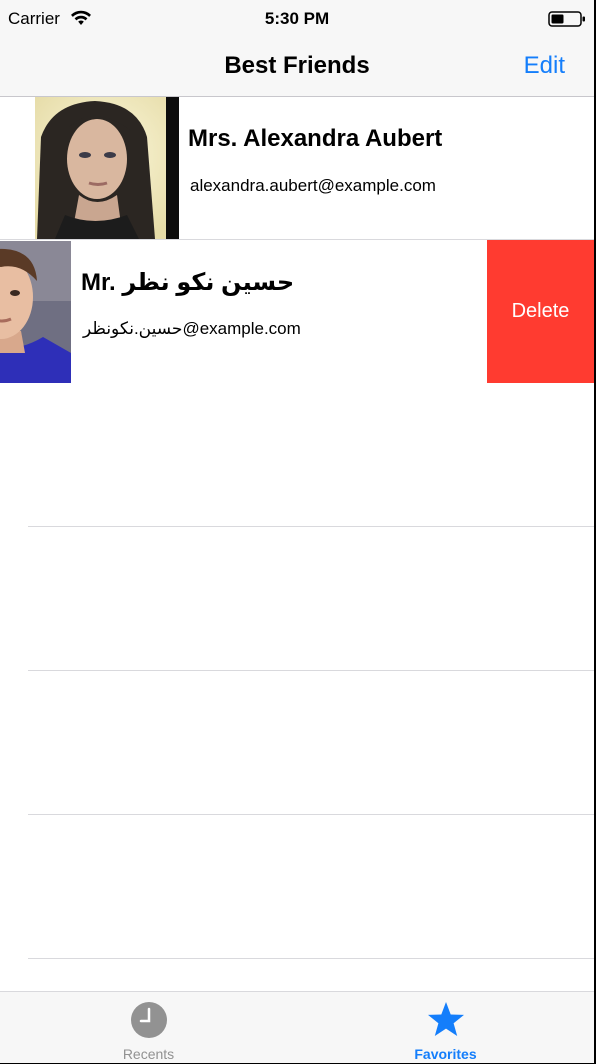 The width and height of the screenshot is (596, 1064). Describe the element at coordinates (540, 311) in the screenshot. I see `delete-button: Delete` at that location.